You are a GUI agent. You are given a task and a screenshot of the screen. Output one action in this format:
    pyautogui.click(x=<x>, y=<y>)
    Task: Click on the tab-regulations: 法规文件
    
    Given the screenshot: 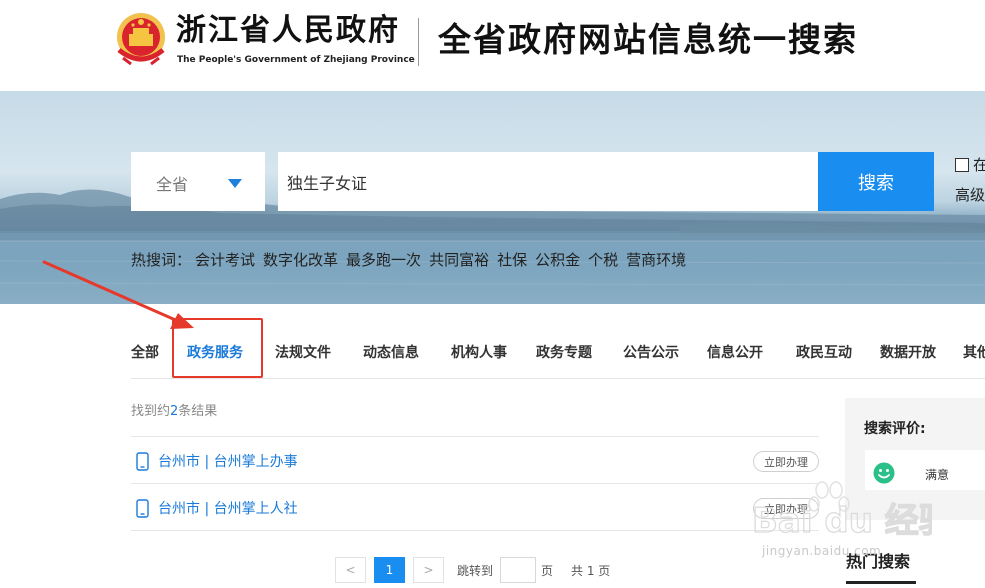 What is the action you would take?
    pyautogui.click(x=303, y=352)
    